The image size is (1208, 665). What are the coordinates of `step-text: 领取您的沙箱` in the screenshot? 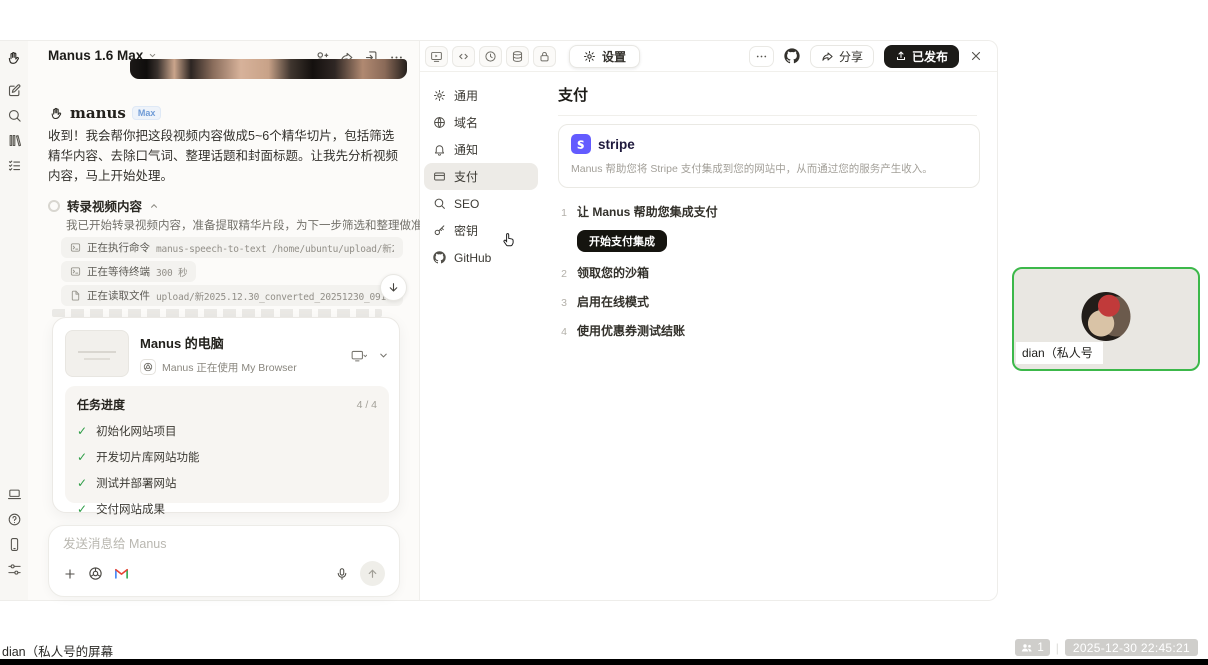 It's located at (613, 273).